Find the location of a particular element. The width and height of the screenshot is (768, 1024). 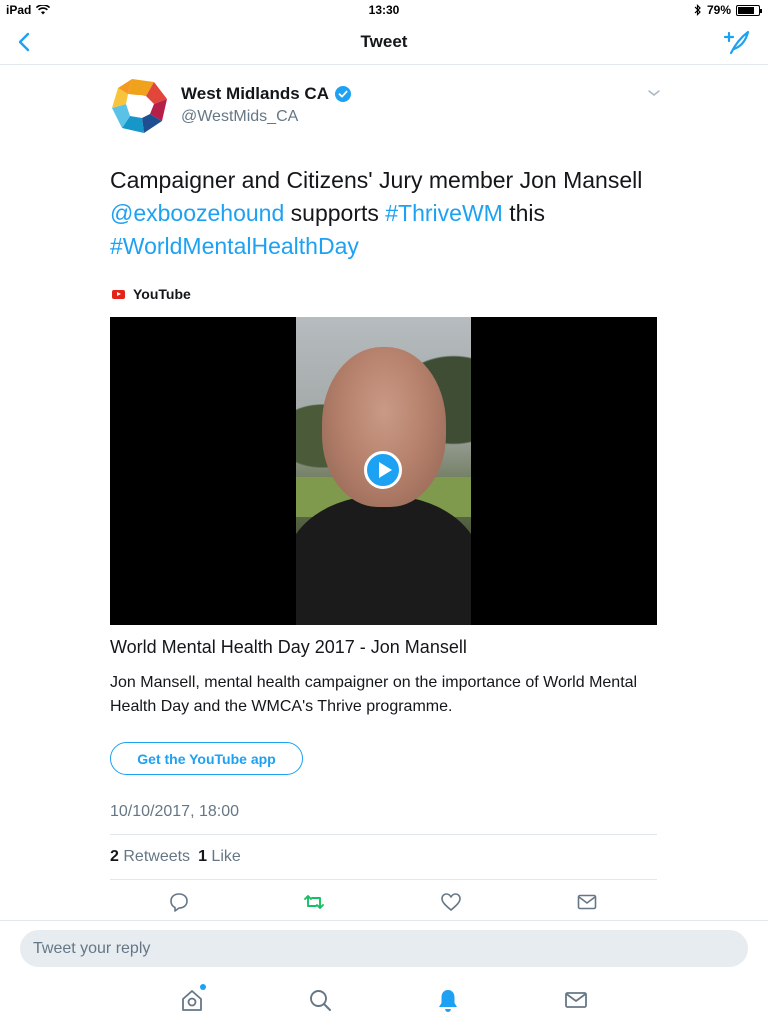

hashtag-link-thrivewm: #ThriveWM is located at coordinates (444, 213).